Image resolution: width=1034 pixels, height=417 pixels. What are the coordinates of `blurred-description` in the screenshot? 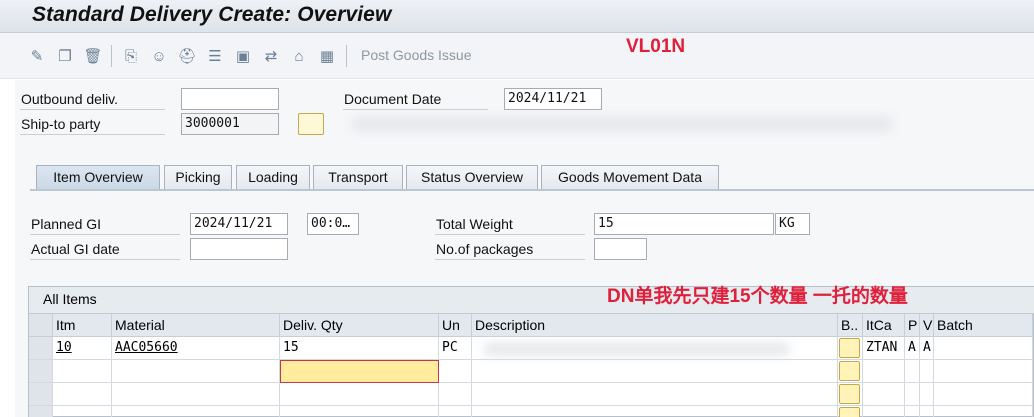 It's located at (636, 349).